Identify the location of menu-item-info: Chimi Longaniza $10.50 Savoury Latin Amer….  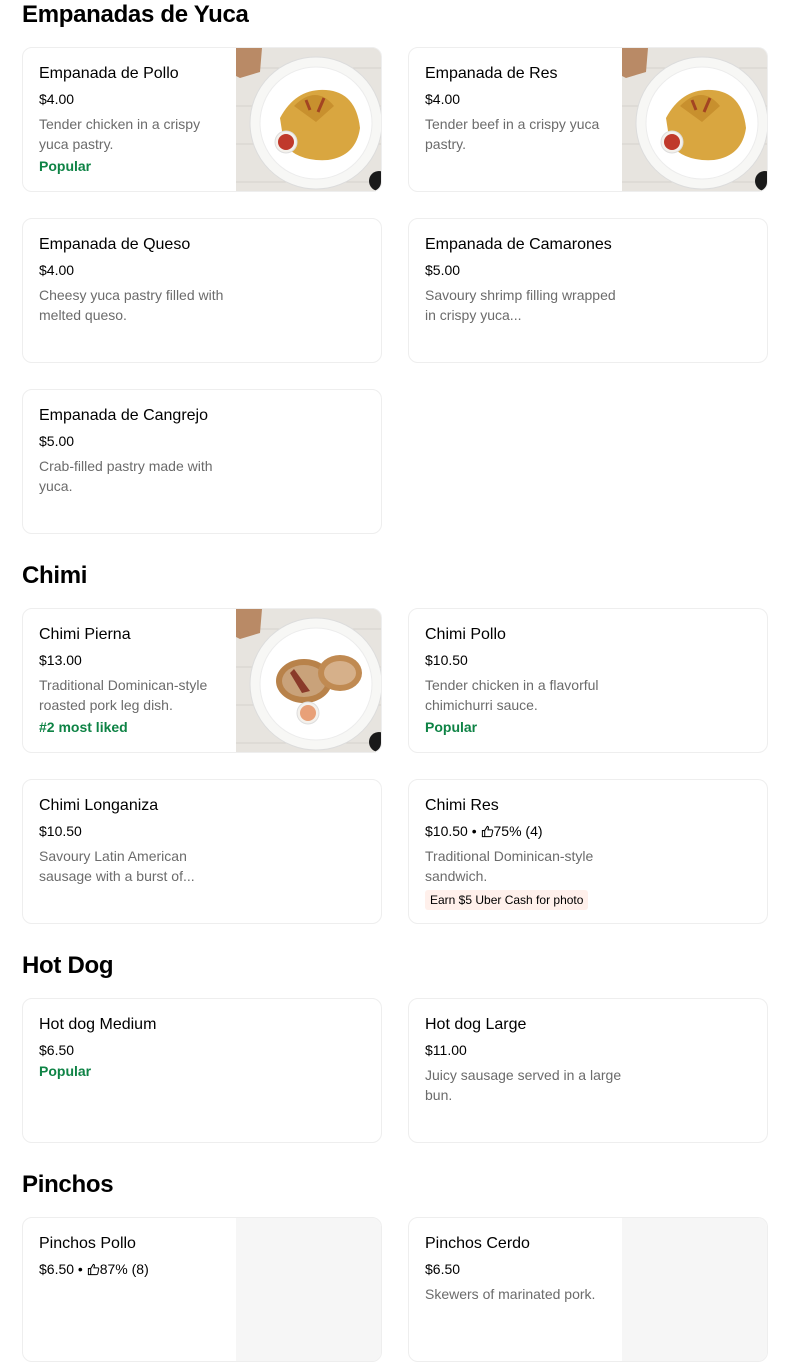
(139, 841).